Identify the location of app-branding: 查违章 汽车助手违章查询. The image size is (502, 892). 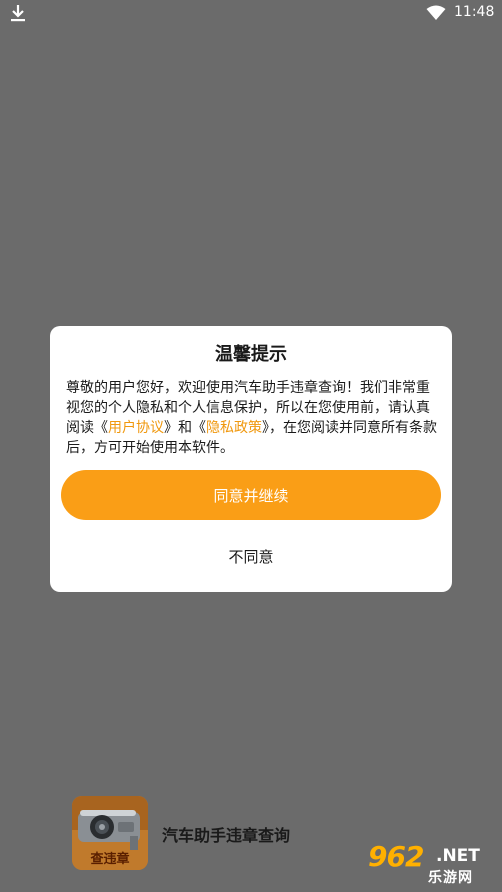
(222, 834).